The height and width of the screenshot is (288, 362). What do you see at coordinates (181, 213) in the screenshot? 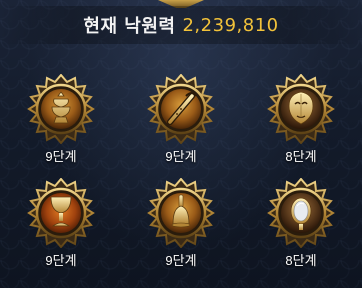
I see `bell-icon` at bounding box center [181, 213].